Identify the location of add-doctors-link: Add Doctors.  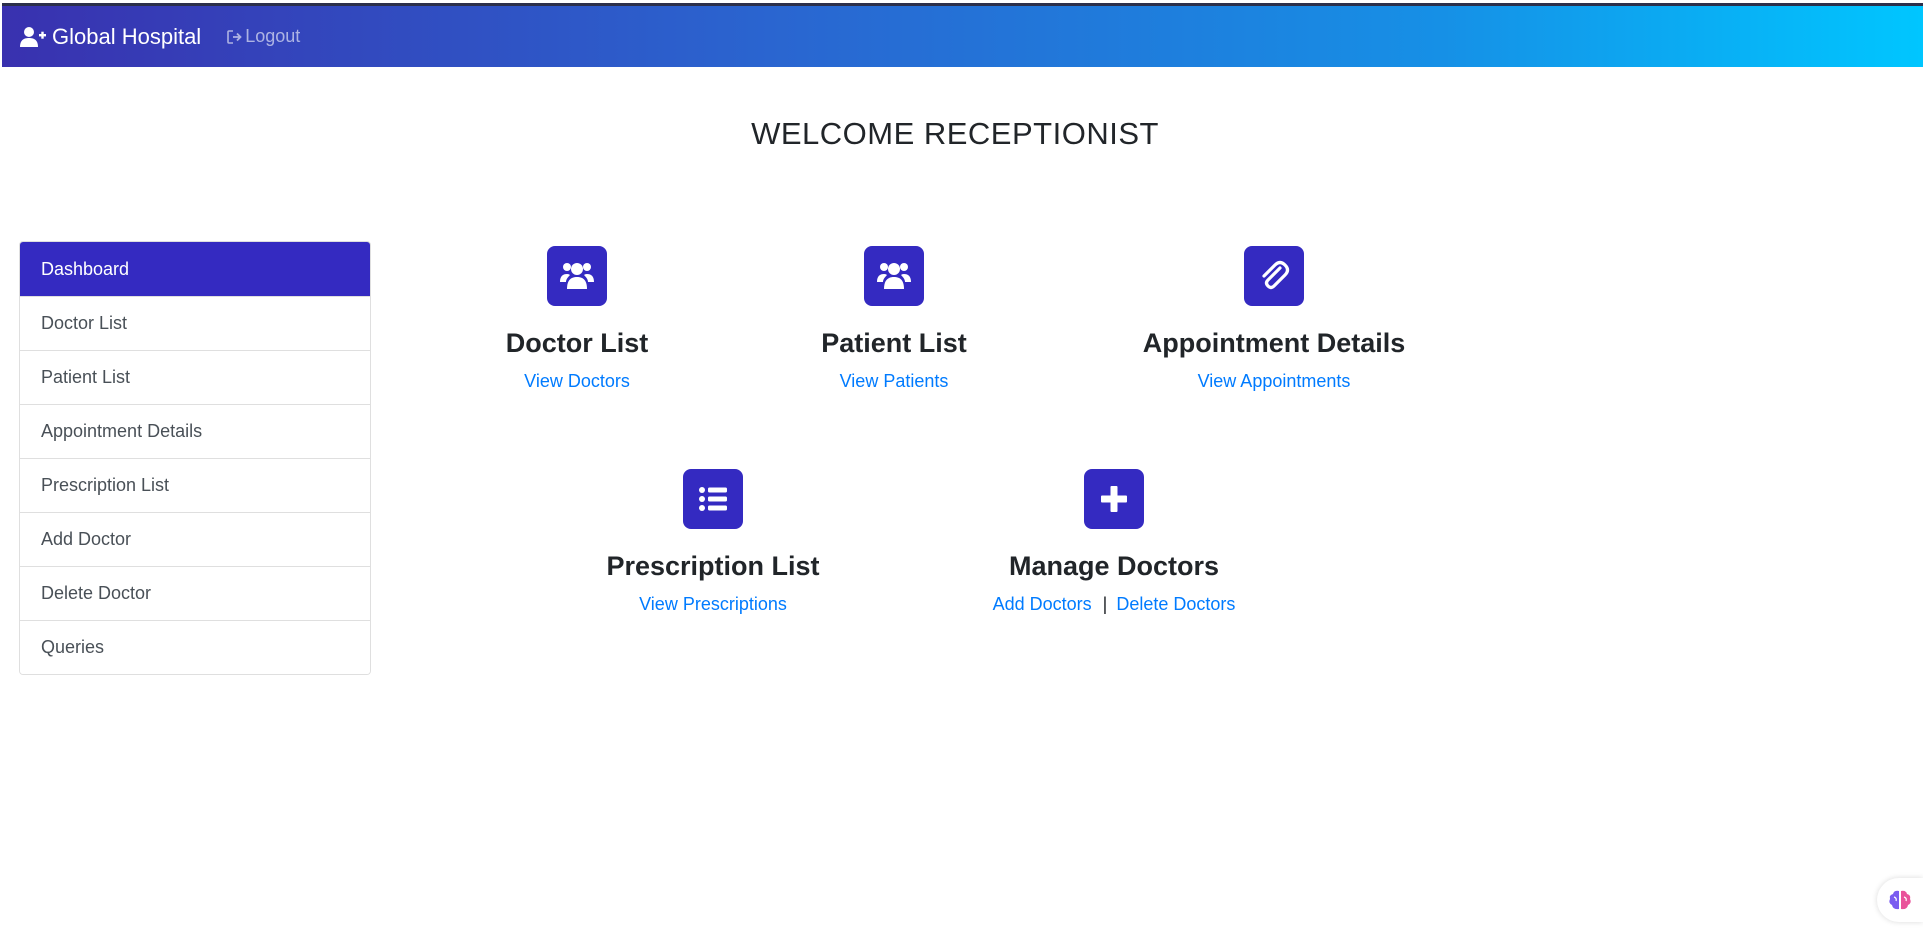
(1042, 604).